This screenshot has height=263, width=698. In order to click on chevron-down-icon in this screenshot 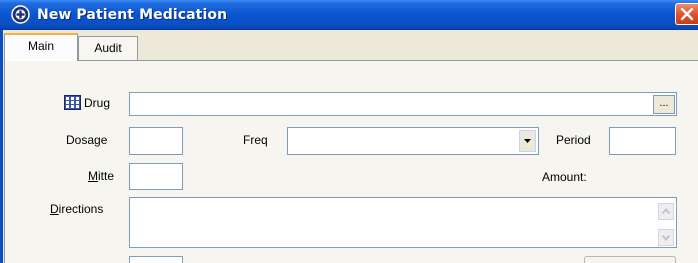, I will do `click(527, 141)`.